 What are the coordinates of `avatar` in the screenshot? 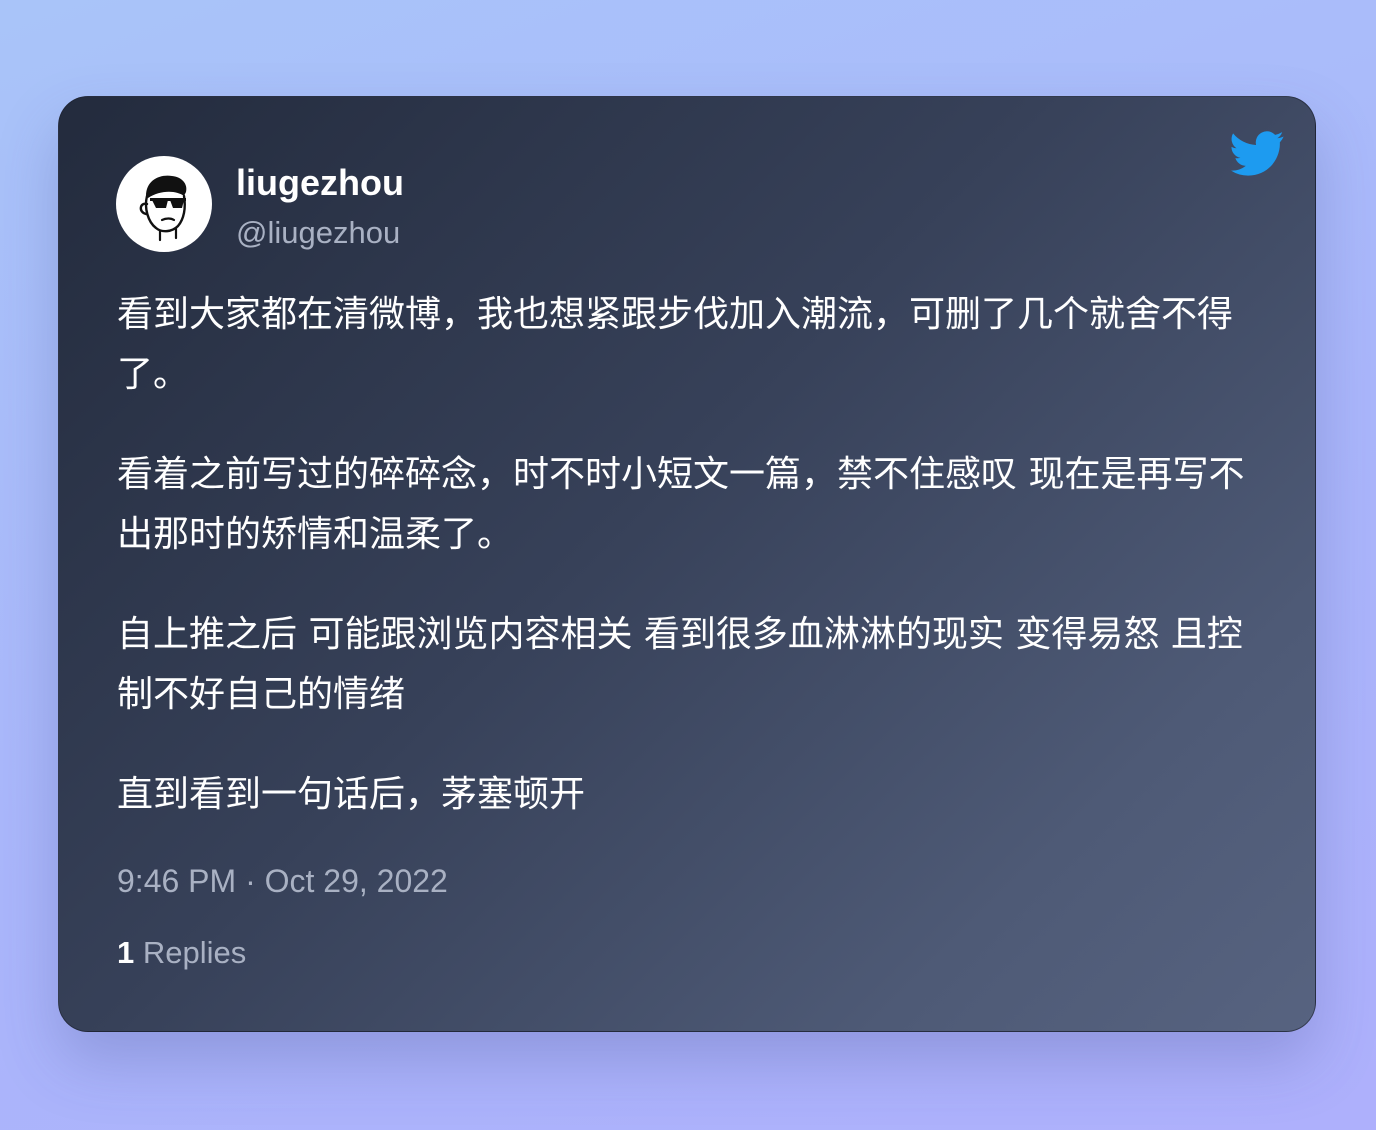 It's located at (164, 204).